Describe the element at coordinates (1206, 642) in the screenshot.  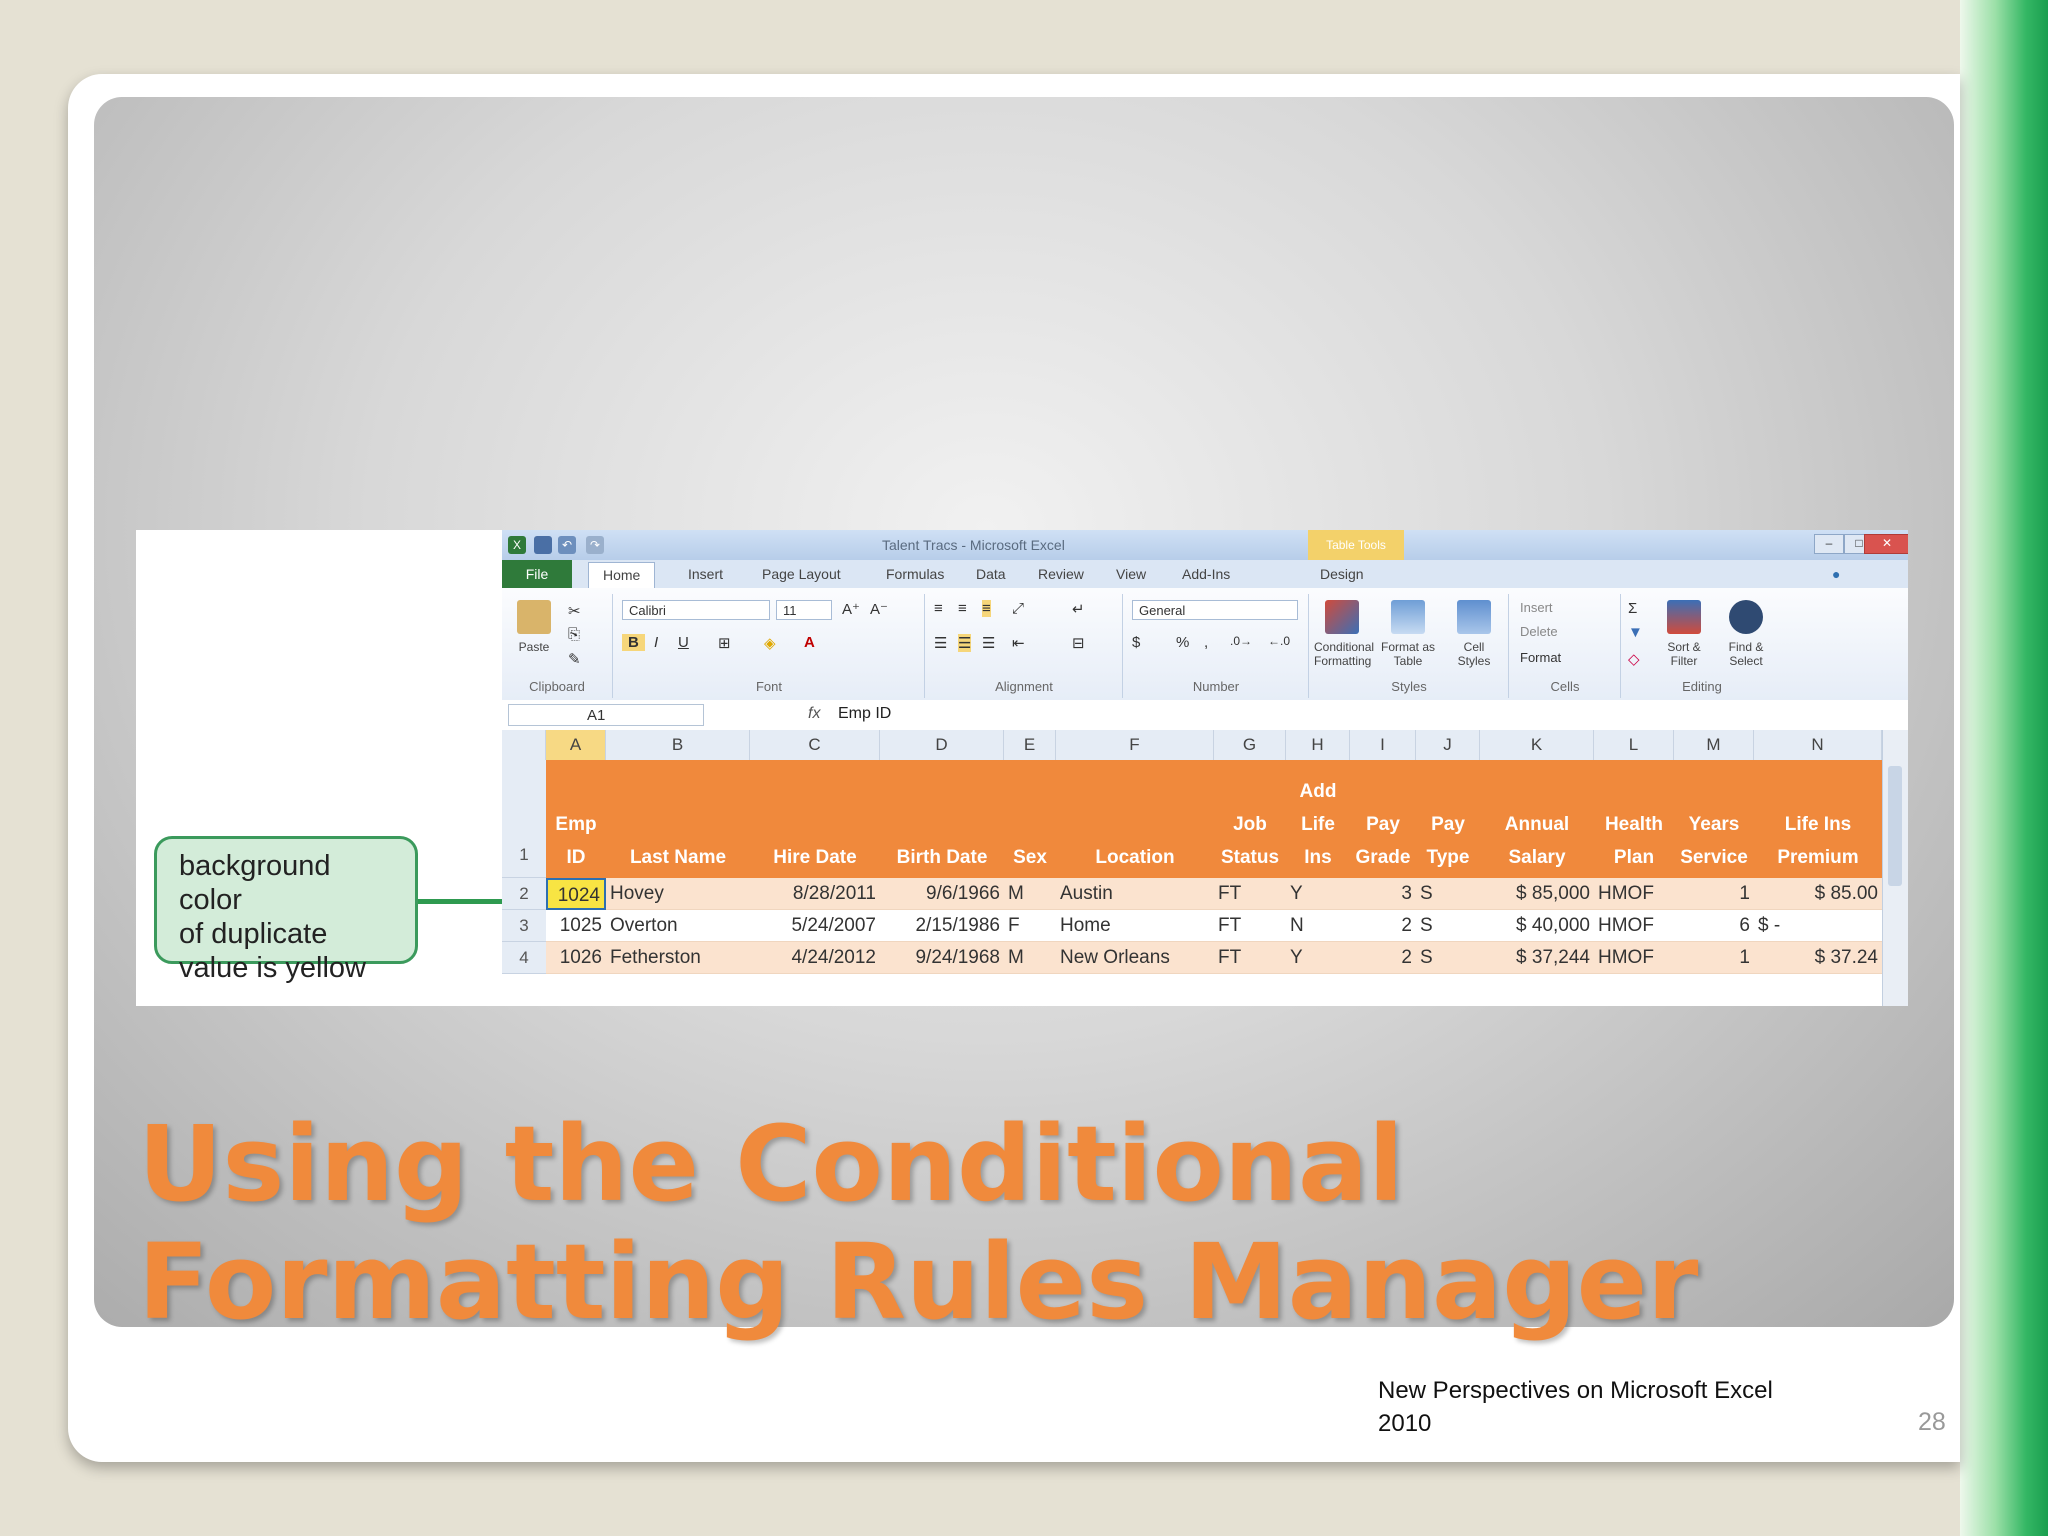
I see `comma-icon: ,` at that location.